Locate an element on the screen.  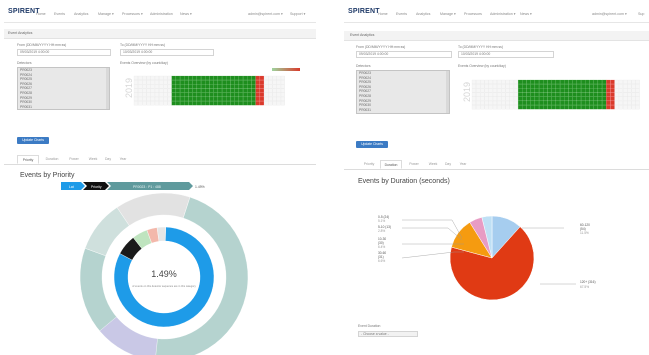
nav-processors: Processors is located at coordinates (473, 14).